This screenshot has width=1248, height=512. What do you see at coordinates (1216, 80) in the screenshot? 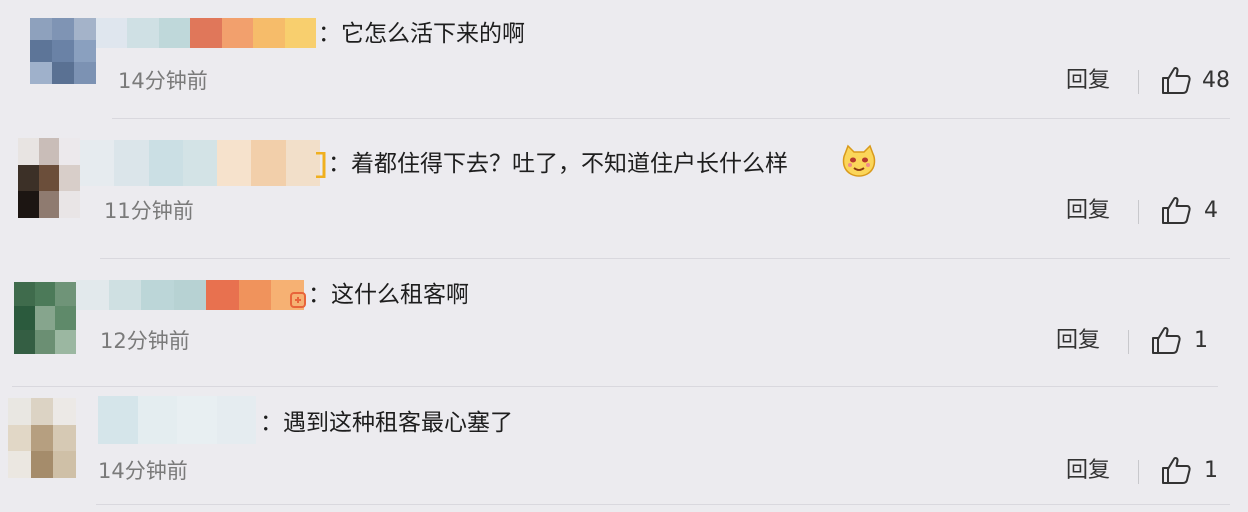
I see `like-count: 48` at bounding box center [1216, 80].